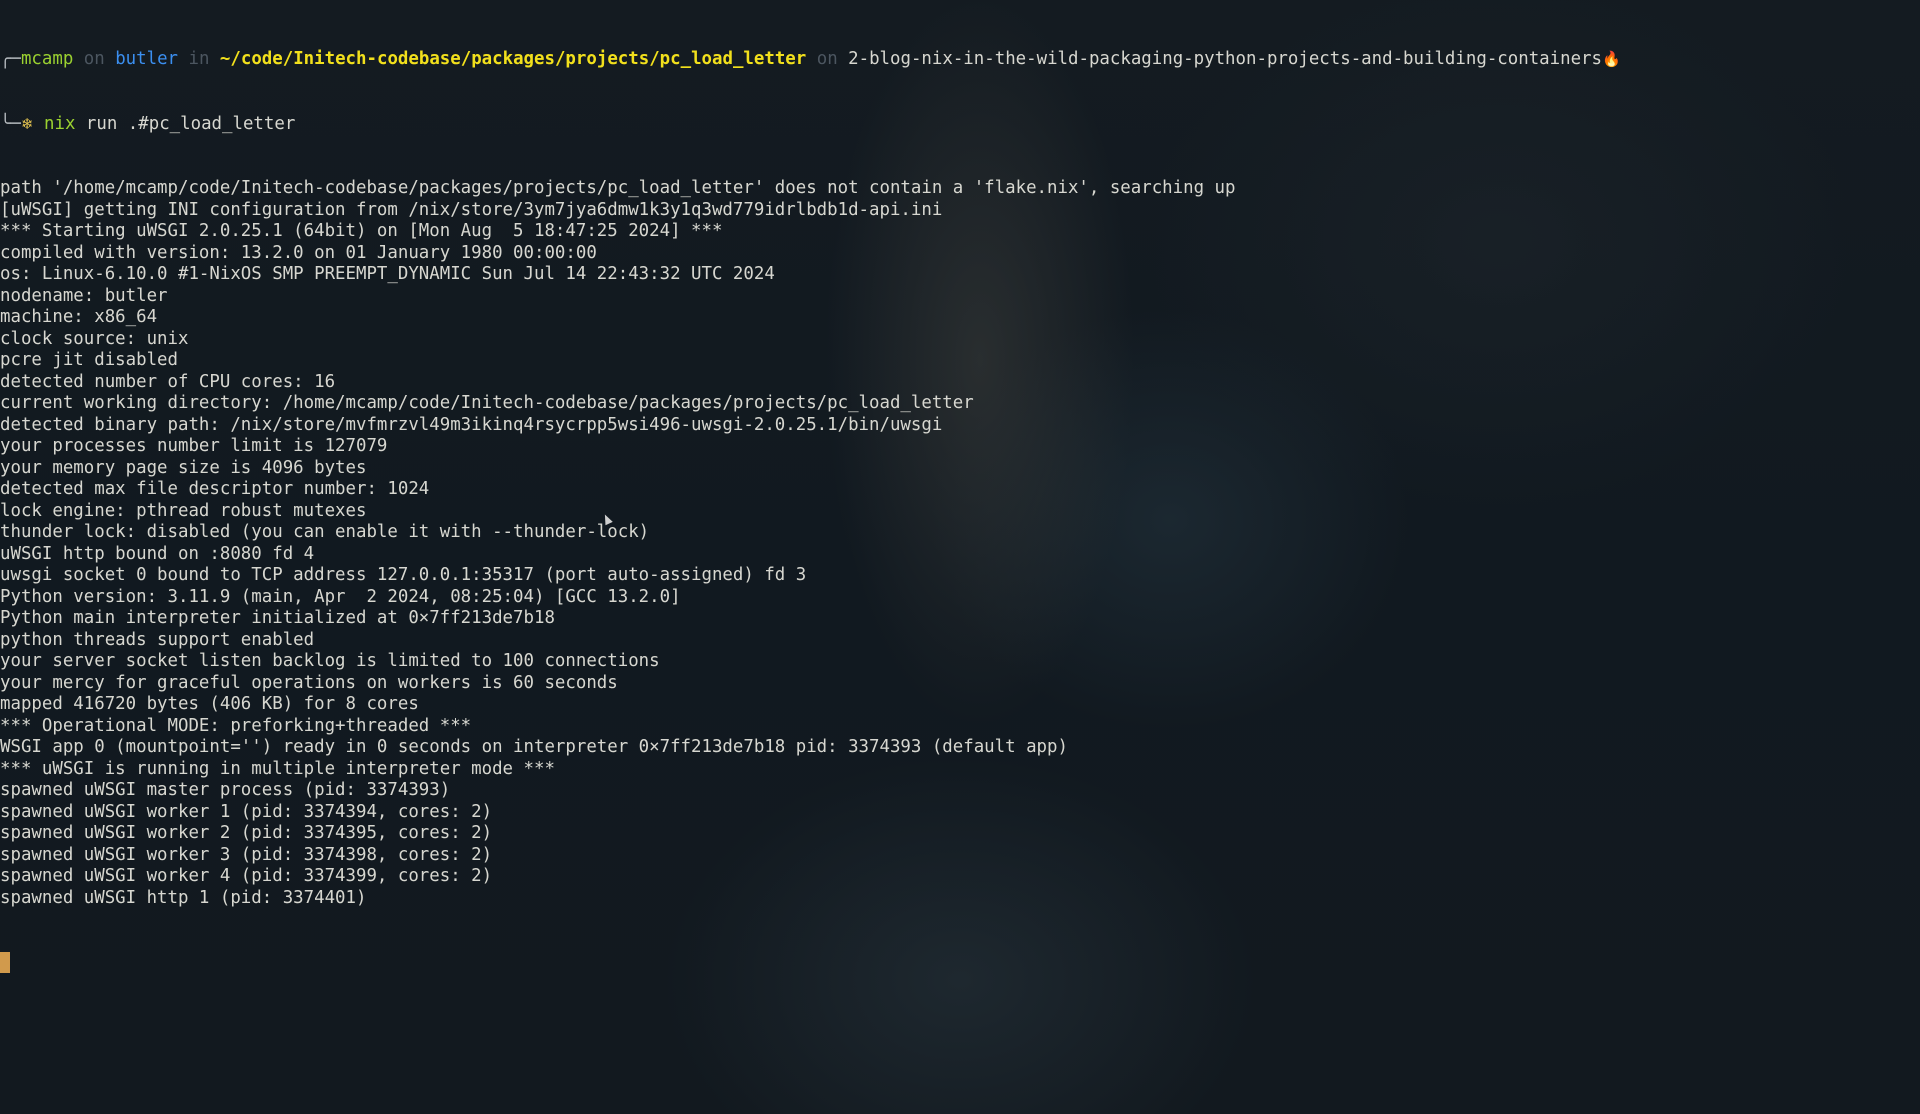 Image resolution: width=1920 pixels, height=1114 pixels. What do you see at coordinates (27, 123) in the screenshot?
I see `nix-snowflake-icon: ❄` at bounding box center [27, 123].